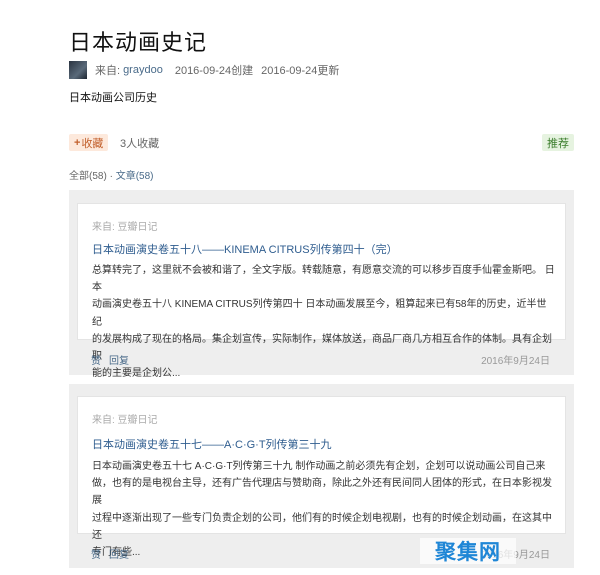 This screenshot has width=600, height=575. Describe the element at coordinates (108, 71) in the screenshot. I see `author-label: 来自:` at that location.